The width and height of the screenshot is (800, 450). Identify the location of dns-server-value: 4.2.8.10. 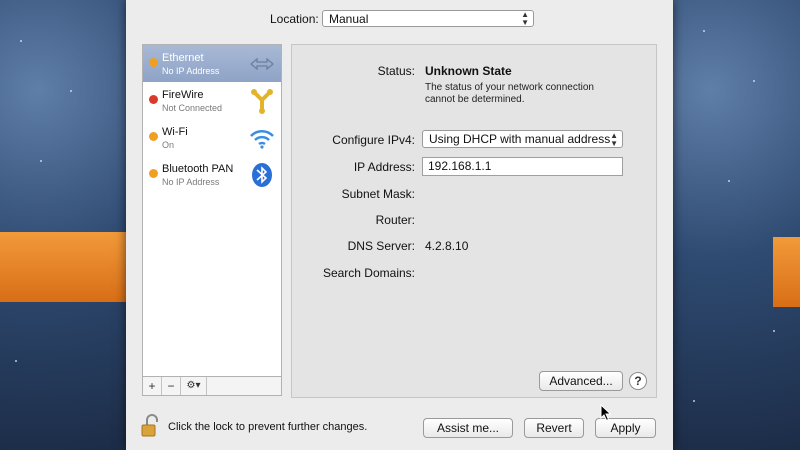
(447, 246).